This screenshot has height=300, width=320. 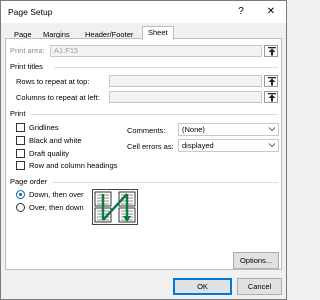 What do you see at coordinates (56, 194) in the screenshot?
I see `down-then-over-label: Down, then over` at bounding box center [56, 194].